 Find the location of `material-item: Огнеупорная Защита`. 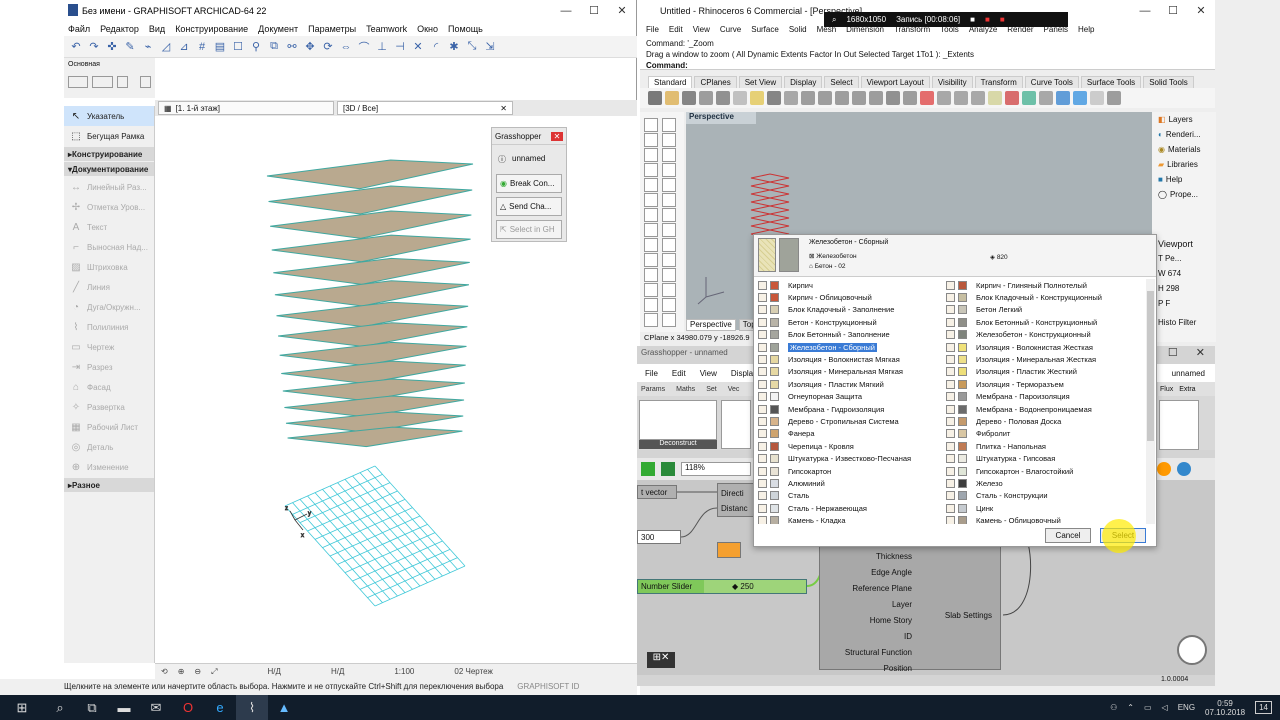

material-item: Огнеупорная Защита is located at coordinates (853, 397).